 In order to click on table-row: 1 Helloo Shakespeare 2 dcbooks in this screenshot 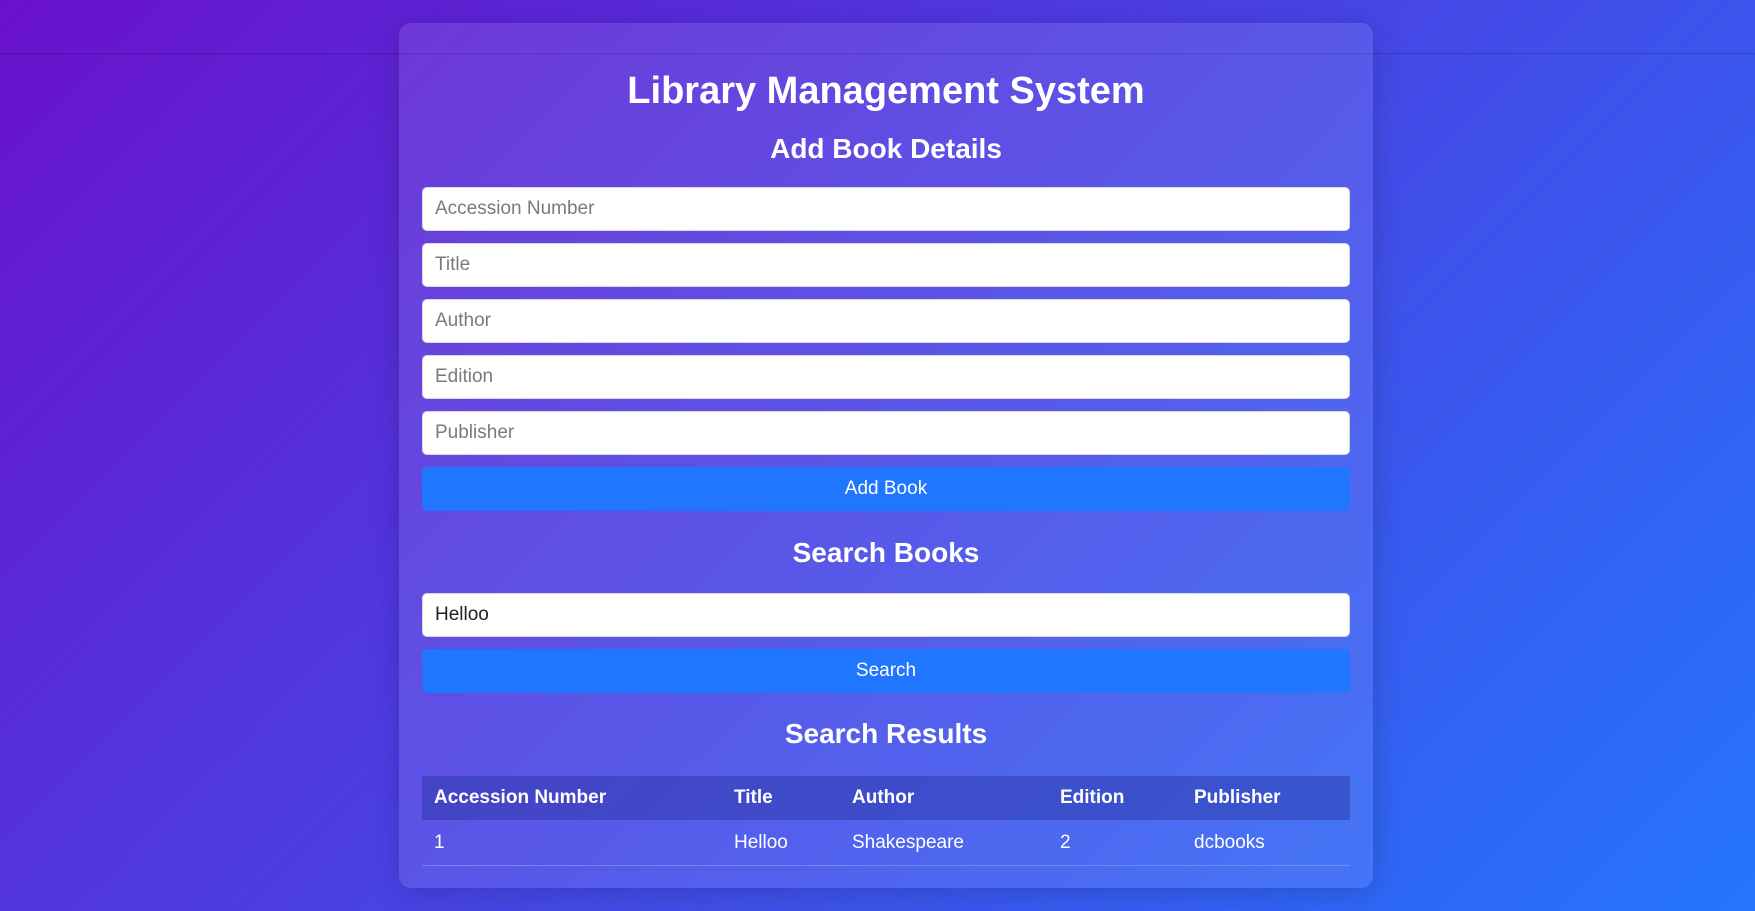, I will do `click(886, 843)`.